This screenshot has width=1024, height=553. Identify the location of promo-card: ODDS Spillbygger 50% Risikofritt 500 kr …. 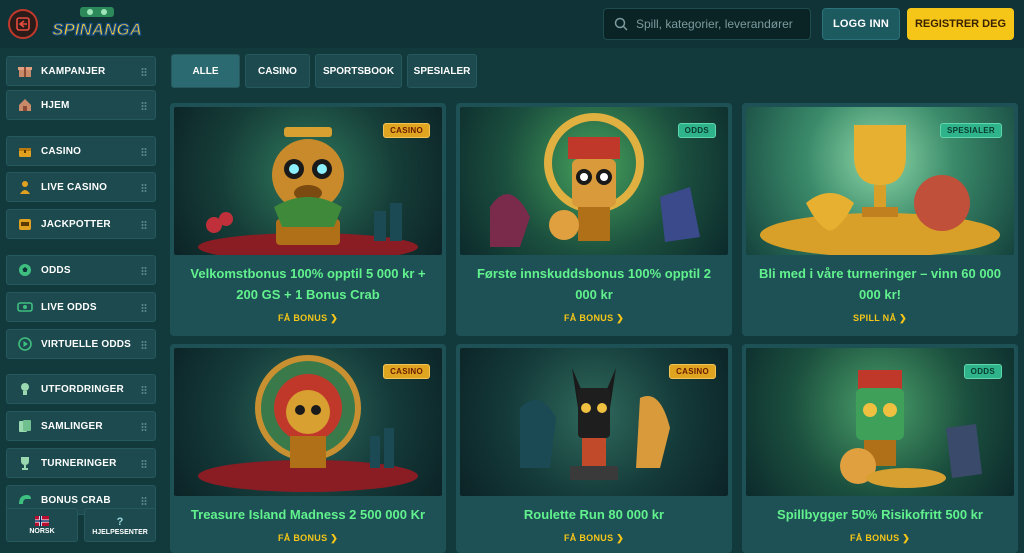
(880, 448).